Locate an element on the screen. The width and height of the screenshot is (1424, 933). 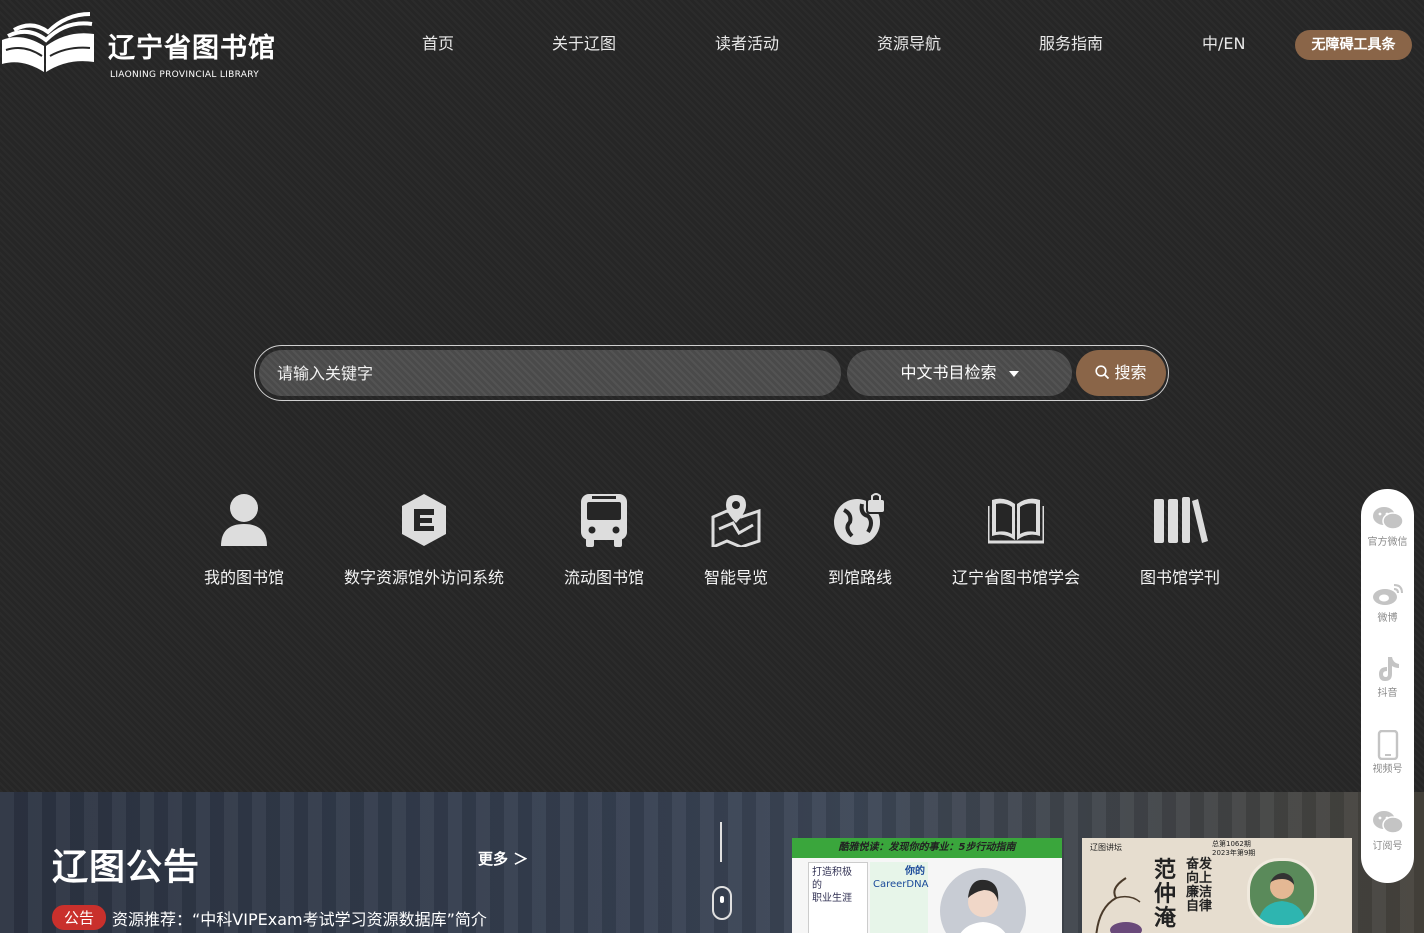
scroll-down-indicator is located at coordinates (722, 903).